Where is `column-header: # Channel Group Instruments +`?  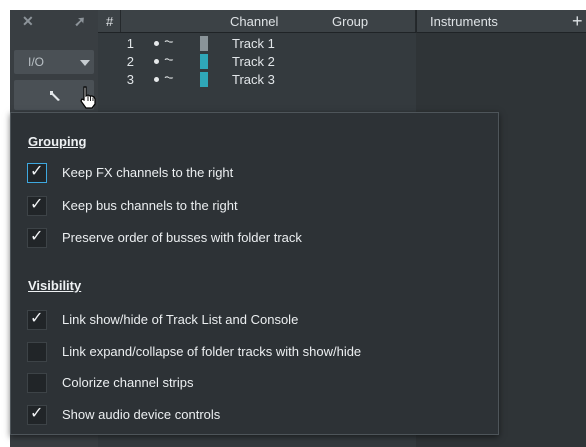 column-header: # Channel Group Instruments + is located at coordinates (342, 21).